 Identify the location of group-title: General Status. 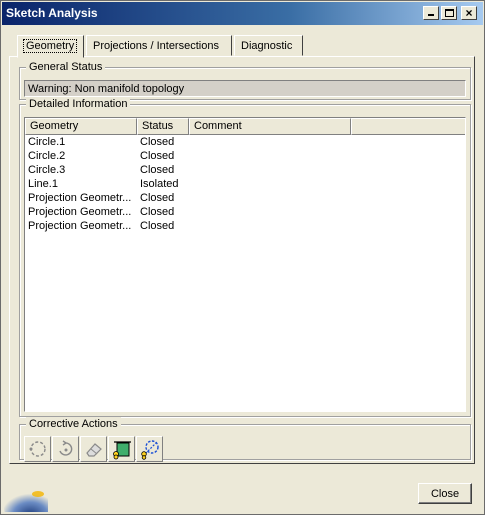
(66, 67).